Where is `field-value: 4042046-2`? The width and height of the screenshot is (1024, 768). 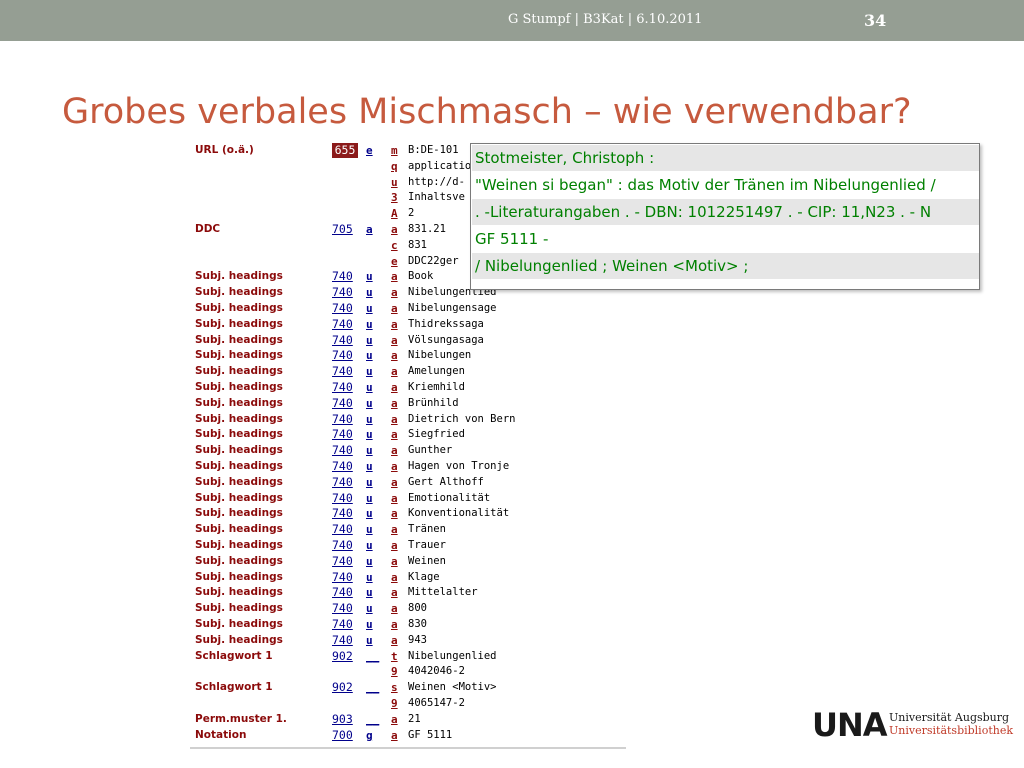 field-value: 4042046-2 is located at coordinates (436, 671).